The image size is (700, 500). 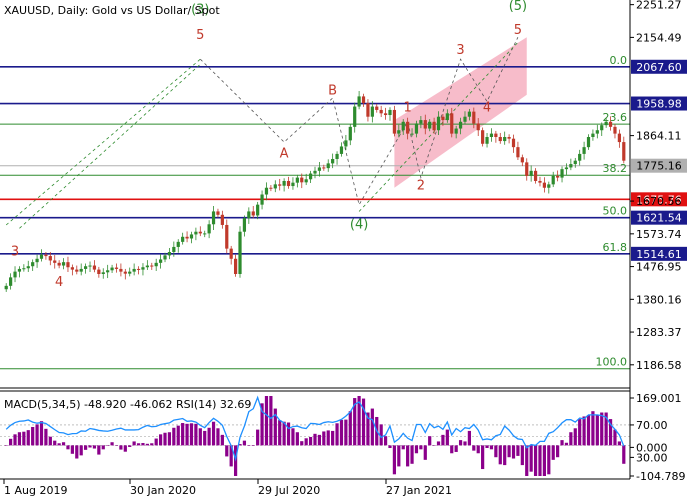 I want to click on price-tag-1: 1958.98, so click(x=659, y=104).